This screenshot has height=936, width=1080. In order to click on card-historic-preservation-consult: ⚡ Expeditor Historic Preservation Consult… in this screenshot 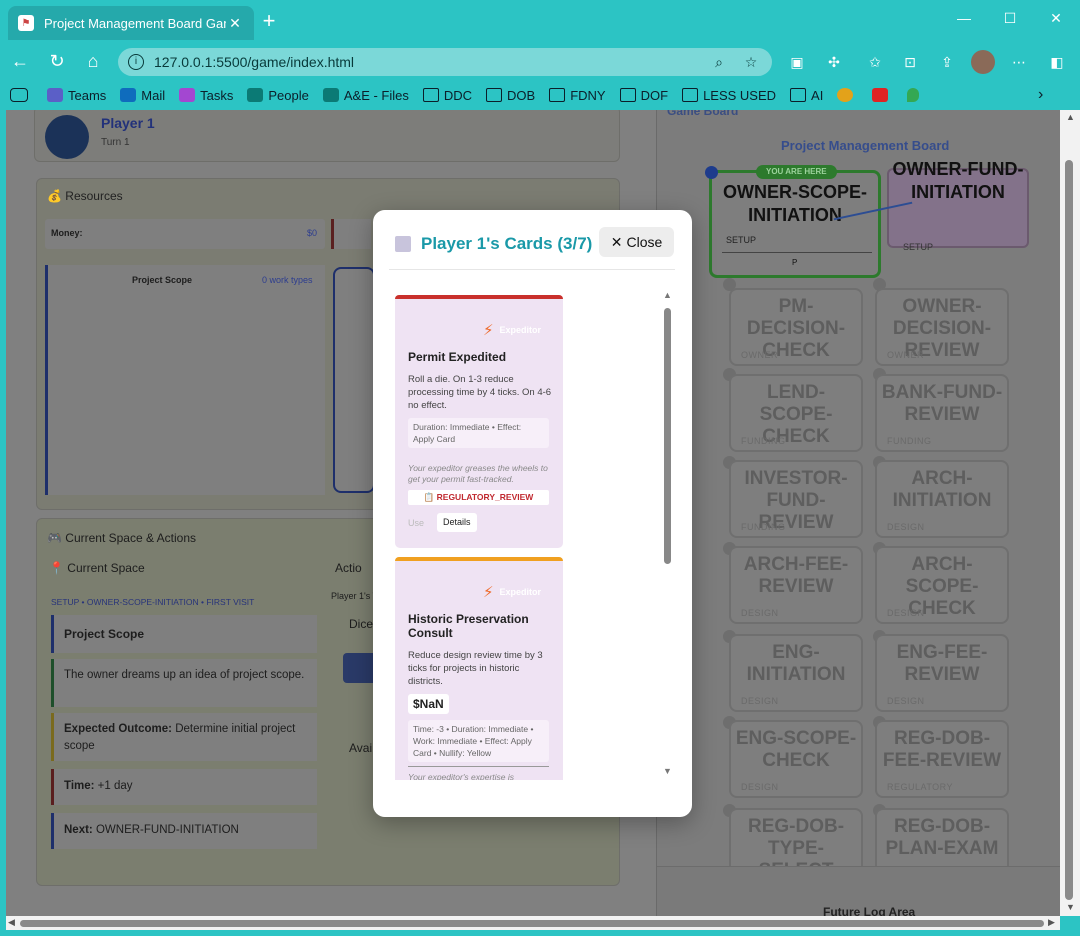, I will do `click(479, 668)`.